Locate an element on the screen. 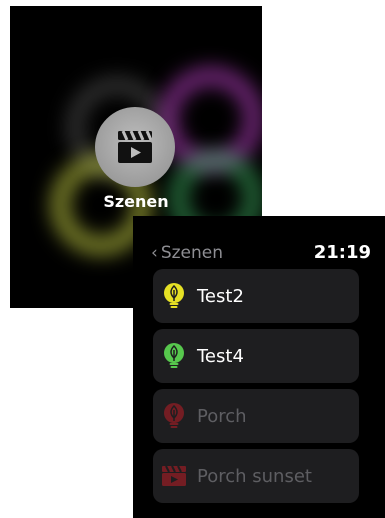 This screenshot has height=518, width=385. scene-label: Test4 is located at coordinates (220, 356).